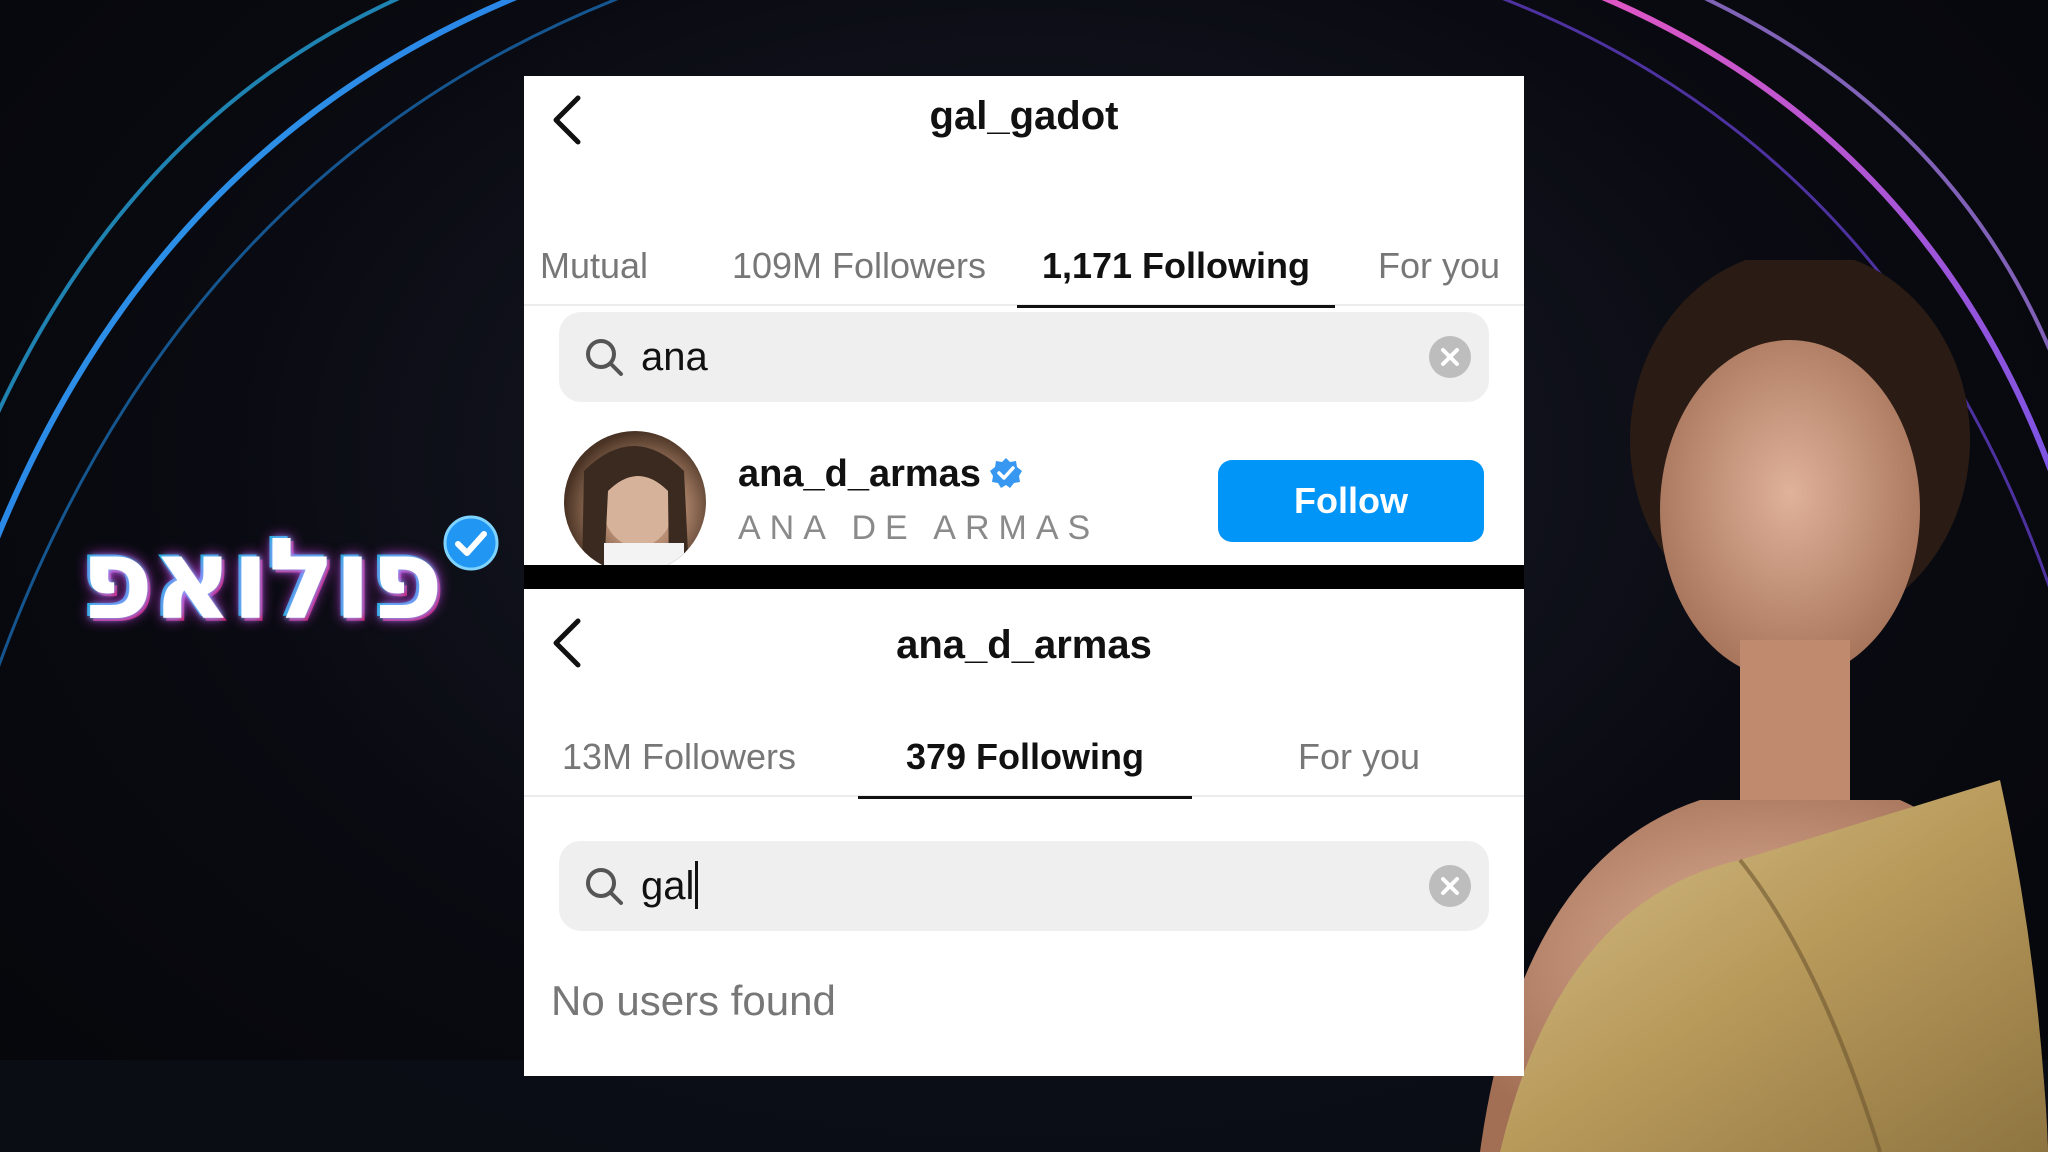  Describe the element at coordinates (635, 498) in the screenshot. I see `avatar` at that location.